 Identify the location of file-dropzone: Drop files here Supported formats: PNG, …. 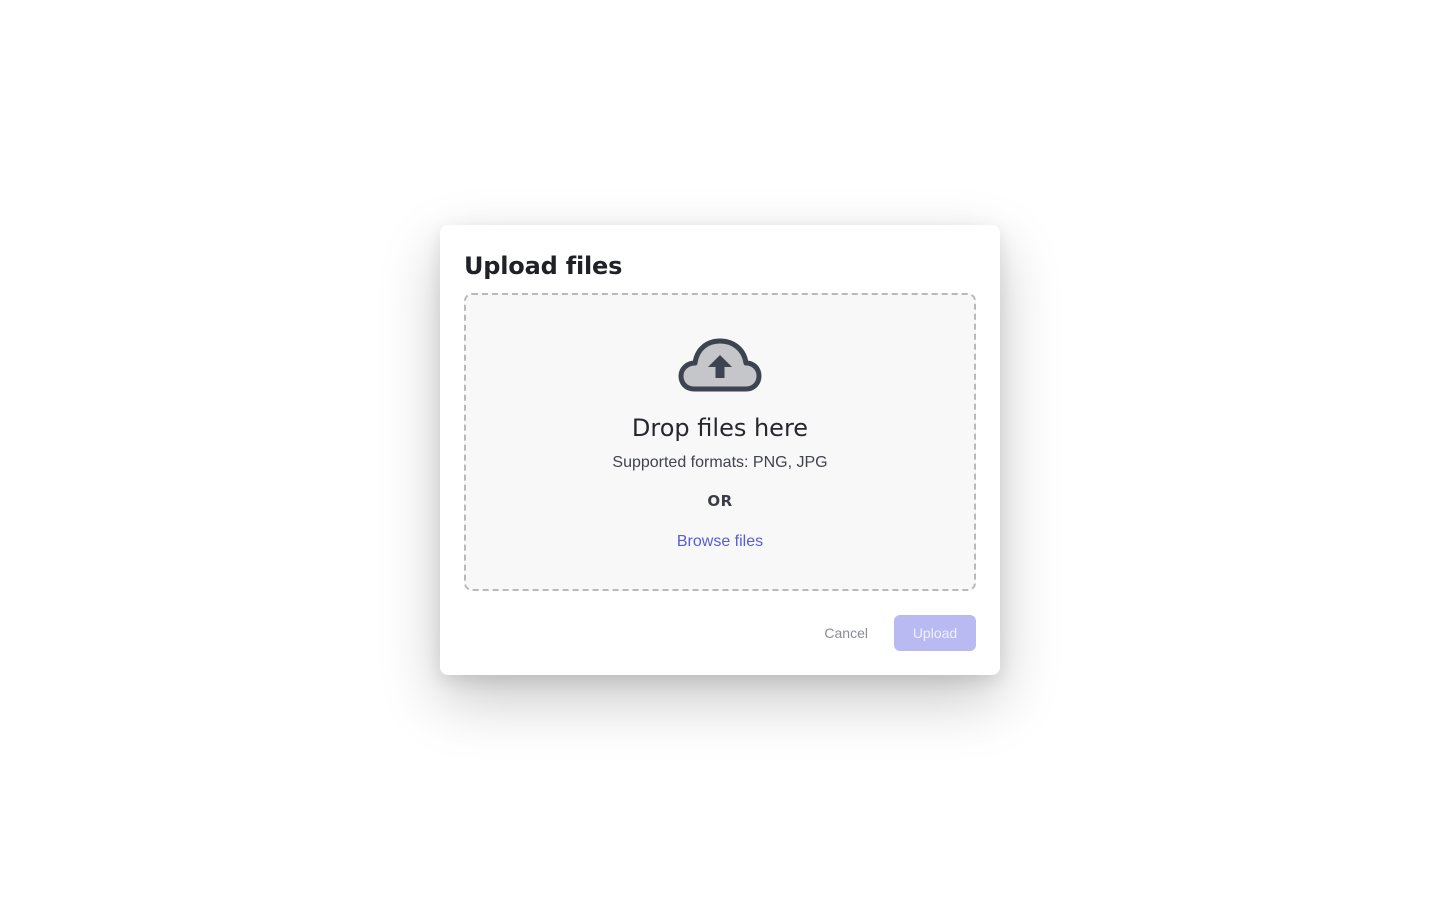
(720, 442).